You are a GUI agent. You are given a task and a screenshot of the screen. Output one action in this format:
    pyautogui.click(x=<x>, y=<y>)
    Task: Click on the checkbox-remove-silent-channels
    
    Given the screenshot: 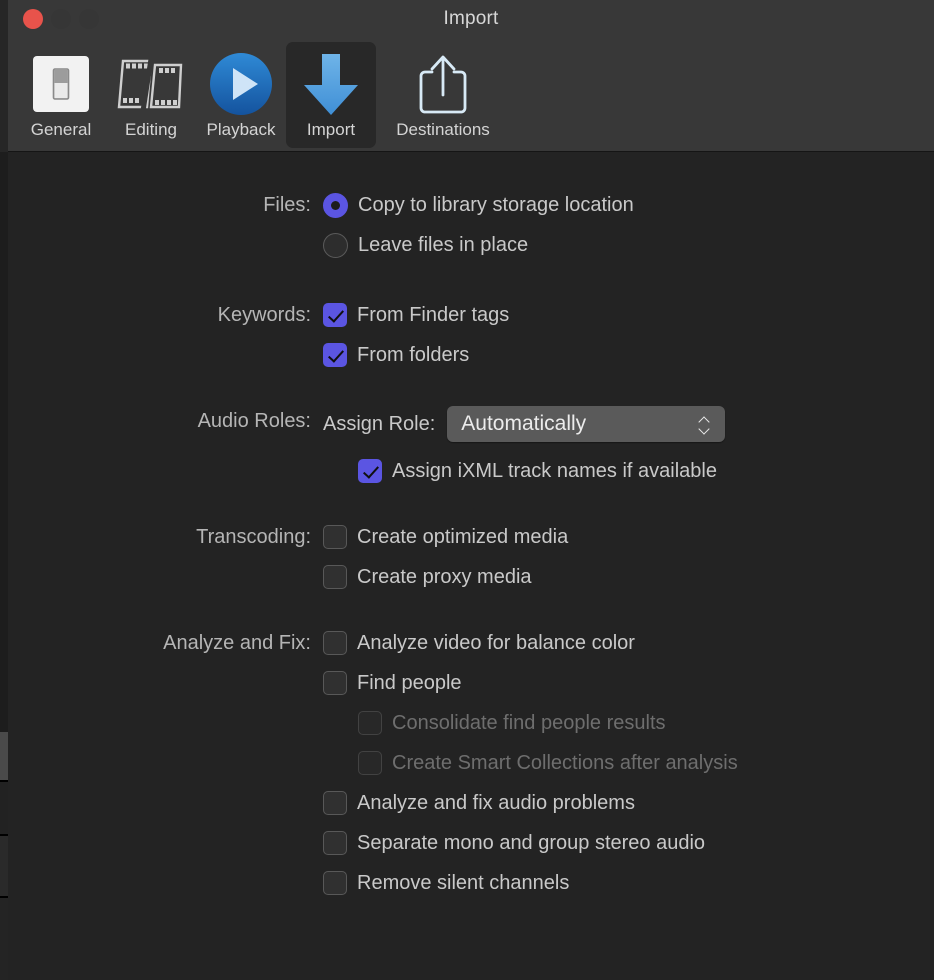 What is the action you would take?
    pyautogui.click(x=335, y=883)
    